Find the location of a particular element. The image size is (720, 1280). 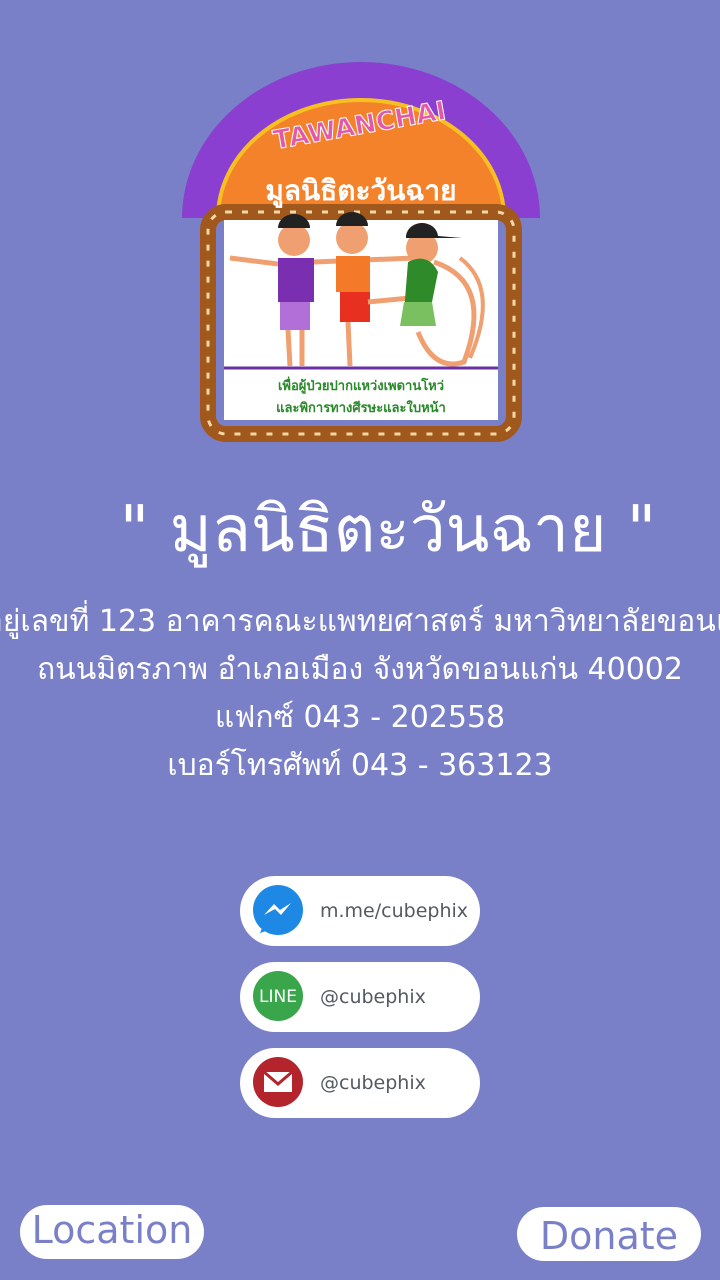

phone-number: เบอร์โทรศัพท์ 043 - 363123 is located at coordinates (360, 765).